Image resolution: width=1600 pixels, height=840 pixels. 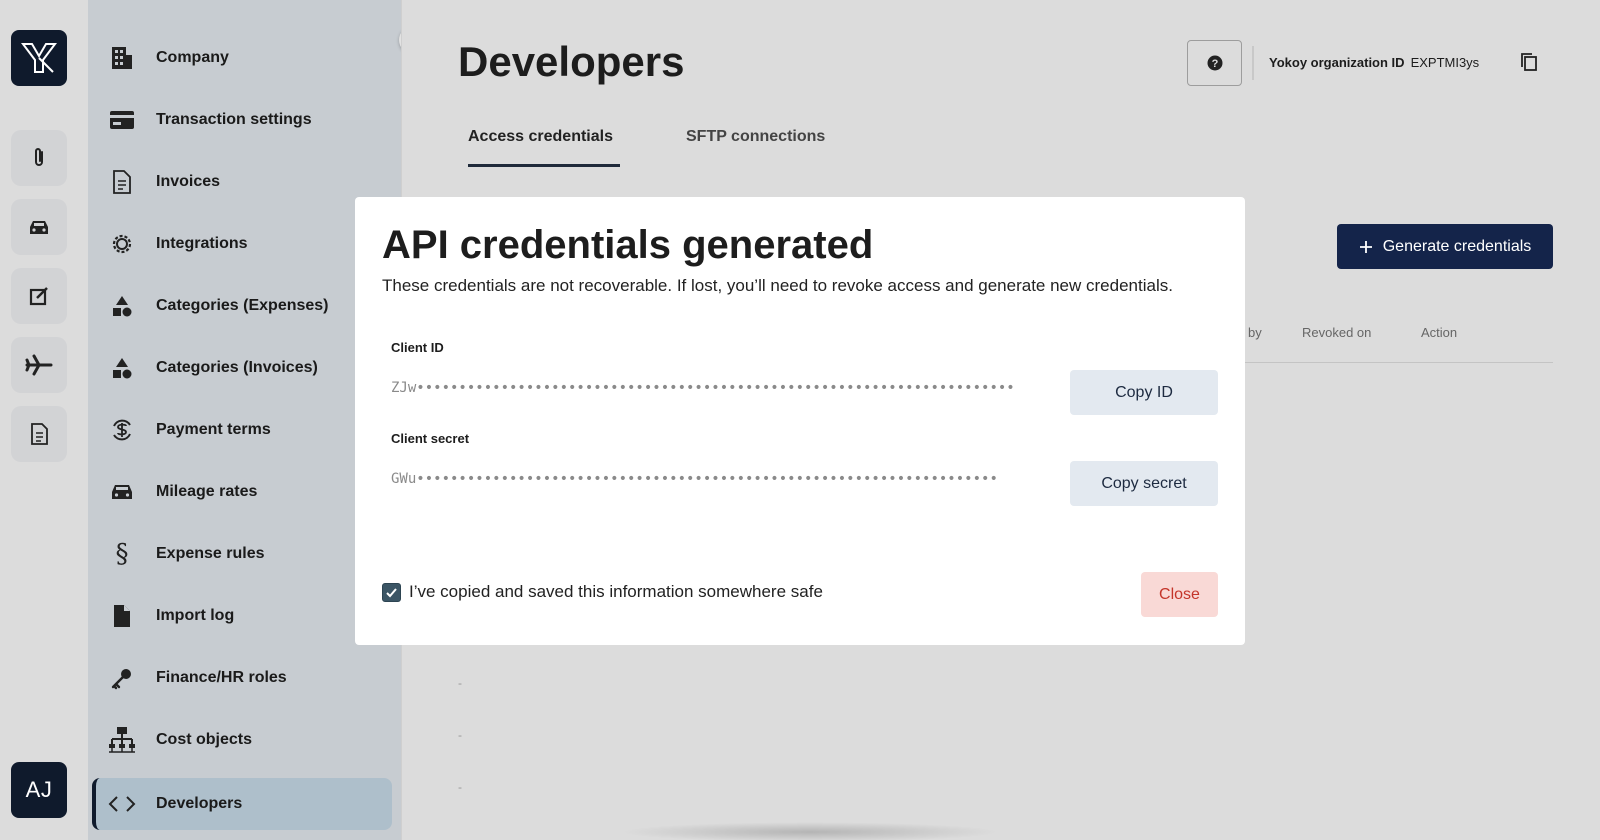 What do you see at coordinates (122, 58) in the screenshot?
I see `building-icon` at bounding box center [122, 58].